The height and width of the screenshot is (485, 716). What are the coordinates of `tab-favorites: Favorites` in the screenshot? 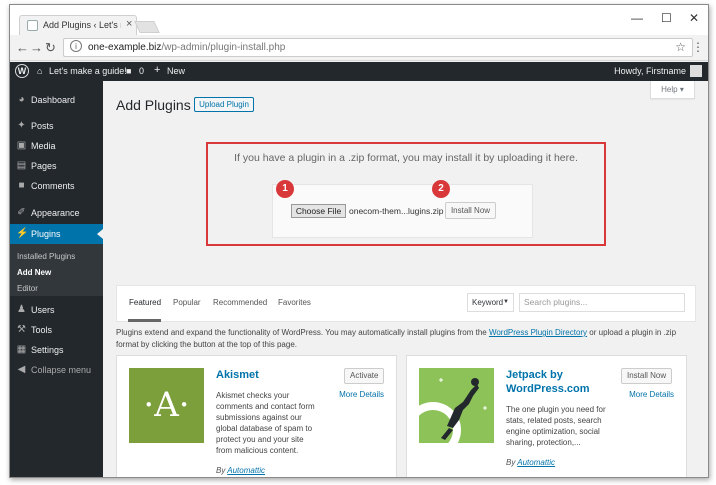 It's located at (294, 302).